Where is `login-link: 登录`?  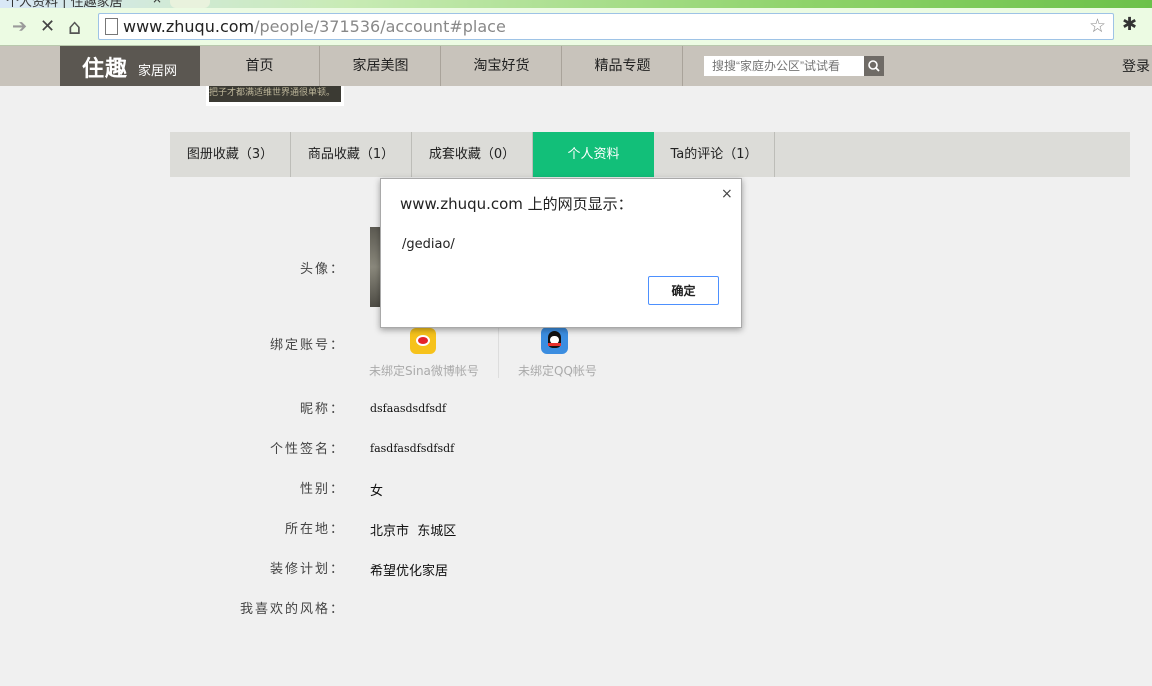 login-link: 登录 is located at coordinates (1136, 66).